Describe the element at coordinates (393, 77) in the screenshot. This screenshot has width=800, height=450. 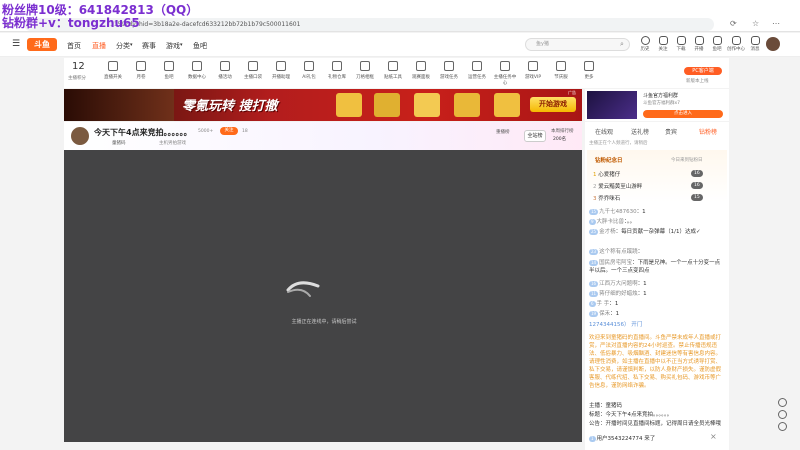
I see `category-label: 贴纸工具` at that location.